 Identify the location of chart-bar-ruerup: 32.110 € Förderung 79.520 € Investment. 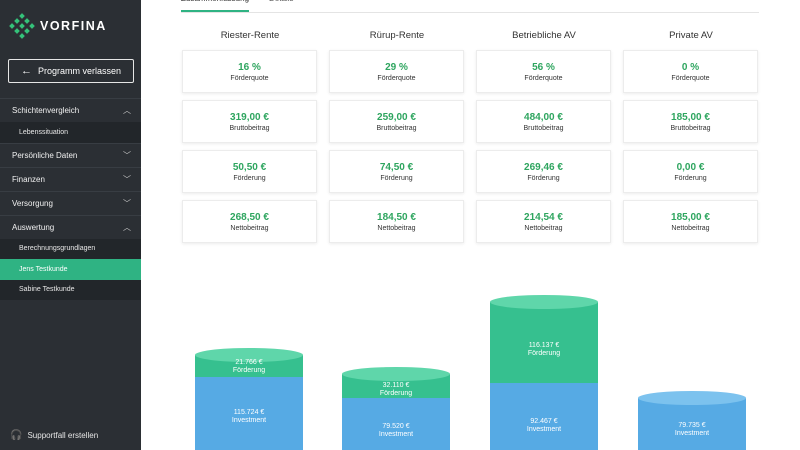
(396, 408).